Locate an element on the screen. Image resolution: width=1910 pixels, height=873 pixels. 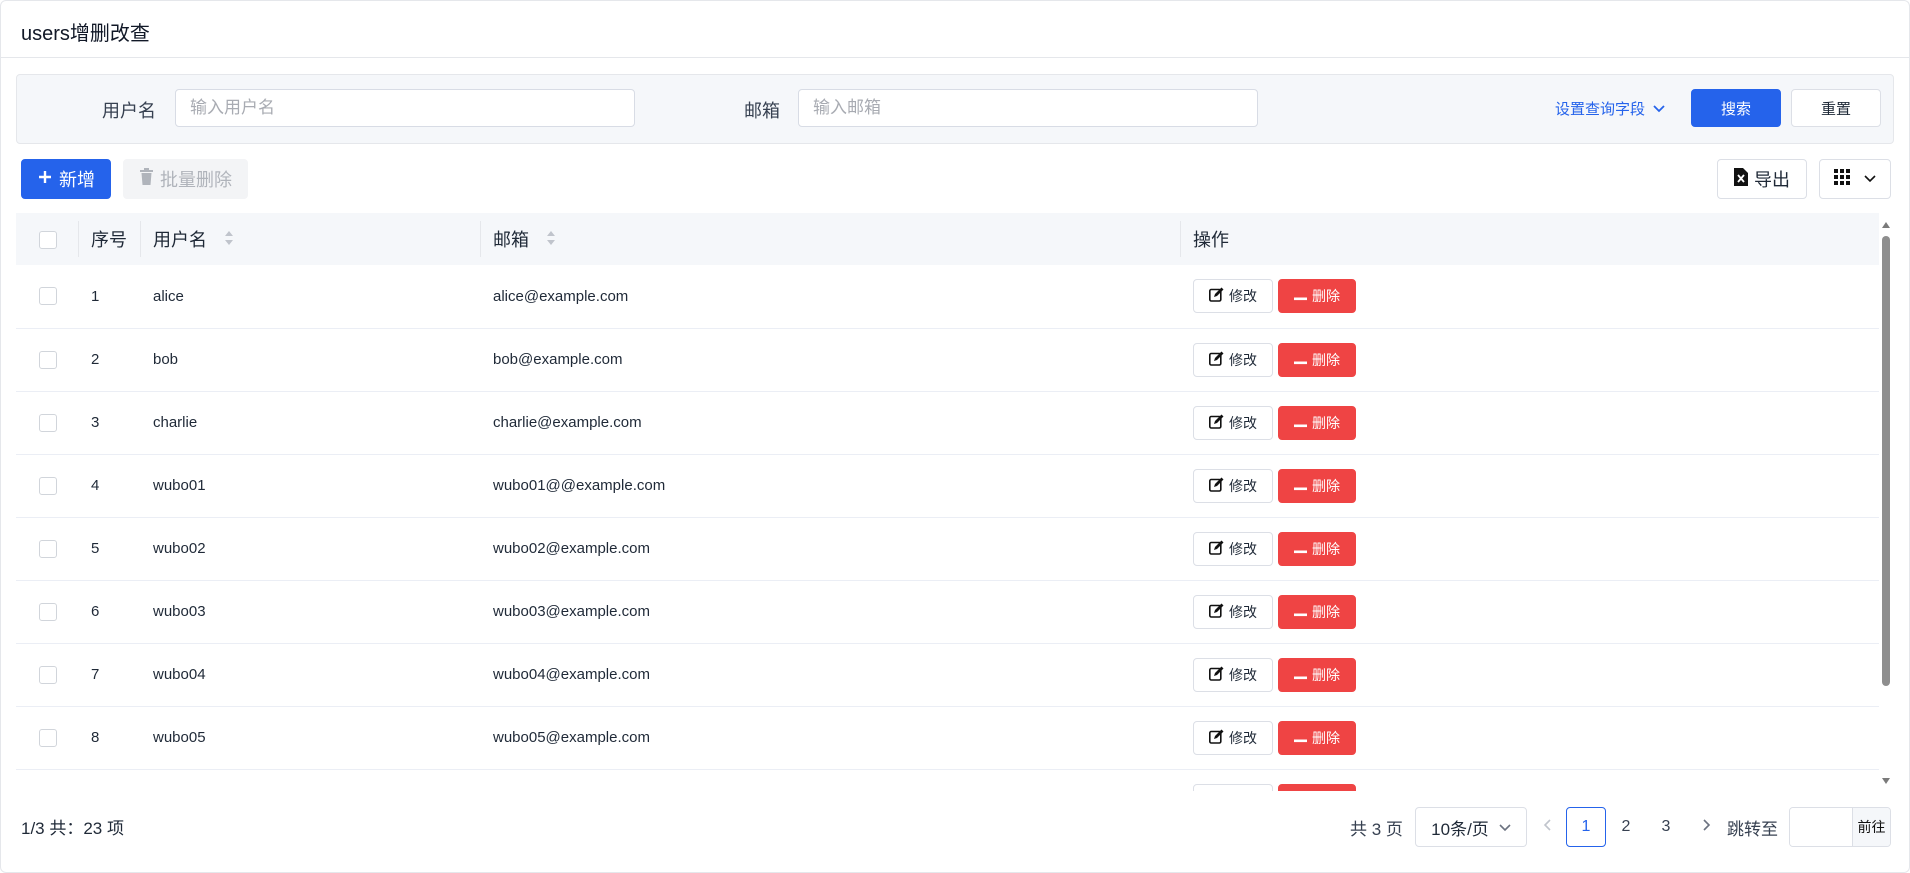
table-row: 2 bob bob@example.com 修改 删除 is located at coordinates (947, 359).